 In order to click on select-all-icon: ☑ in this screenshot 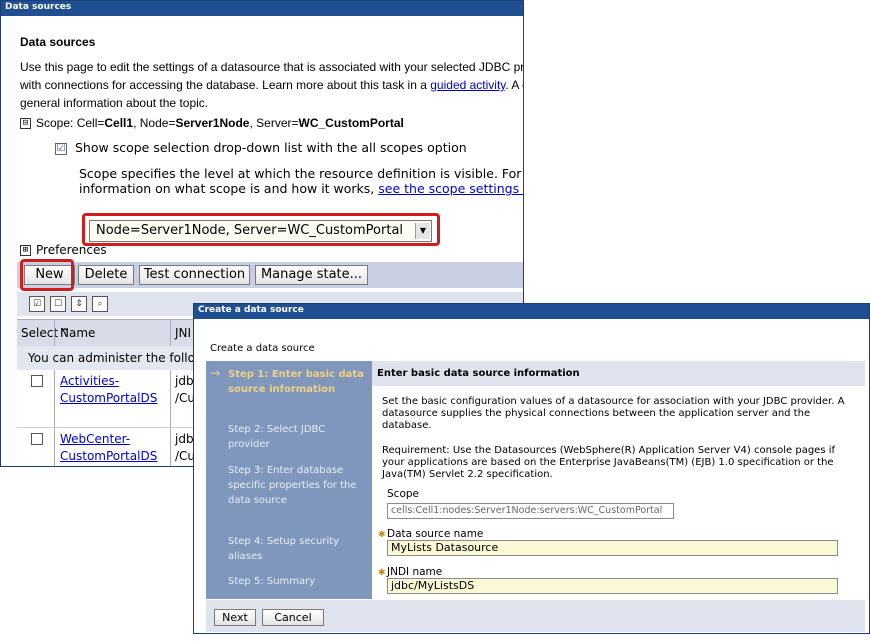, I will do `click(37, 304)`.